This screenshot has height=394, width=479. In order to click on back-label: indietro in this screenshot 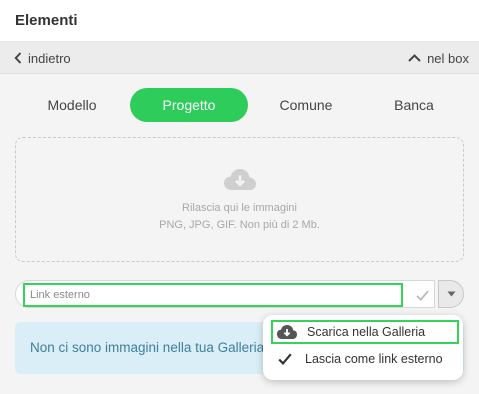, I will do `click(49, 58)`.